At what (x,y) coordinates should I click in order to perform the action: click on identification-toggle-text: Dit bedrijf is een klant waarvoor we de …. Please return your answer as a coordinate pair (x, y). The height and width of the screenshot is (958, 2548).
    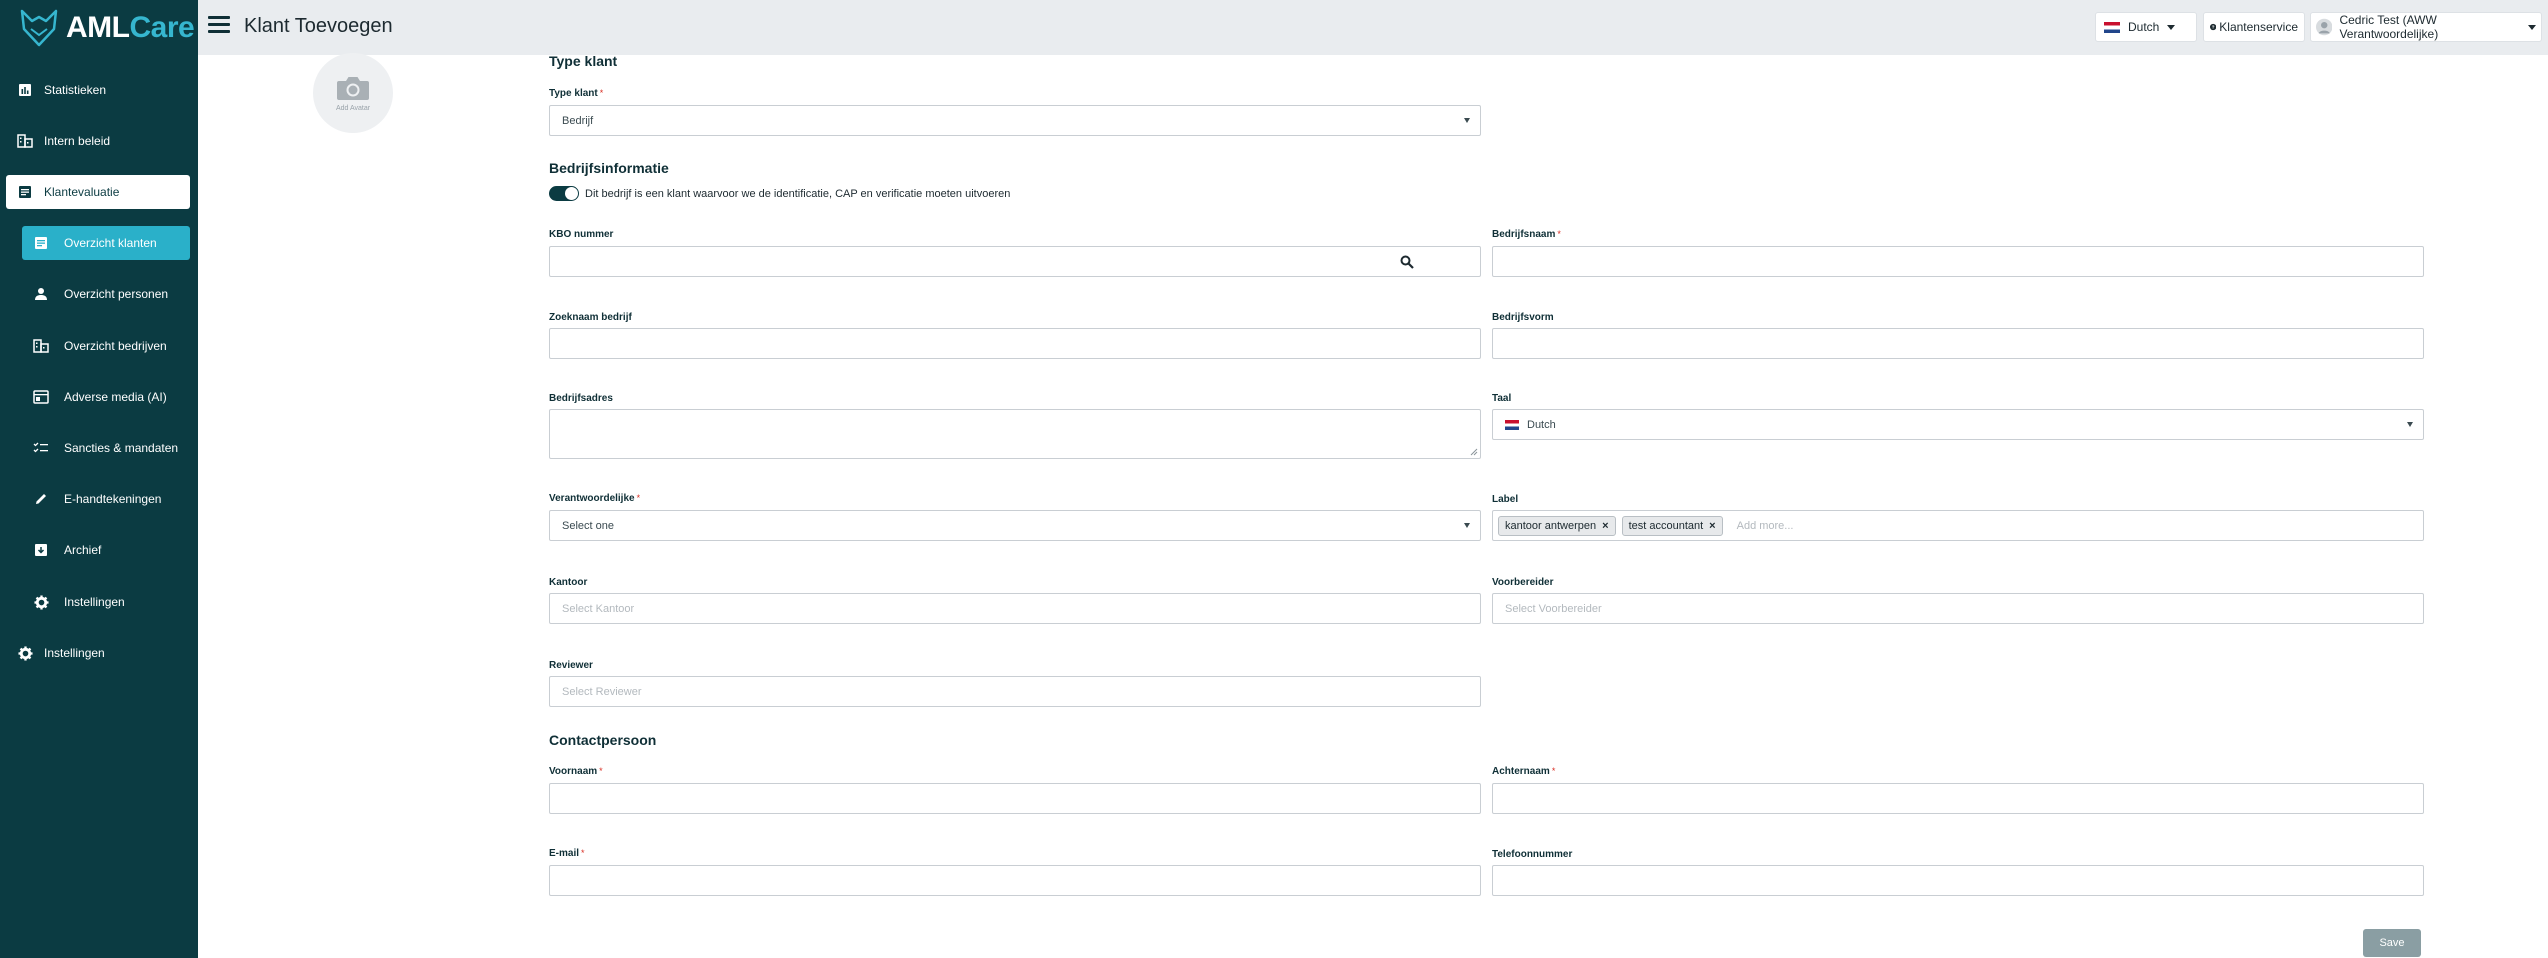
    Looking at the image, I should click on (798, 194).